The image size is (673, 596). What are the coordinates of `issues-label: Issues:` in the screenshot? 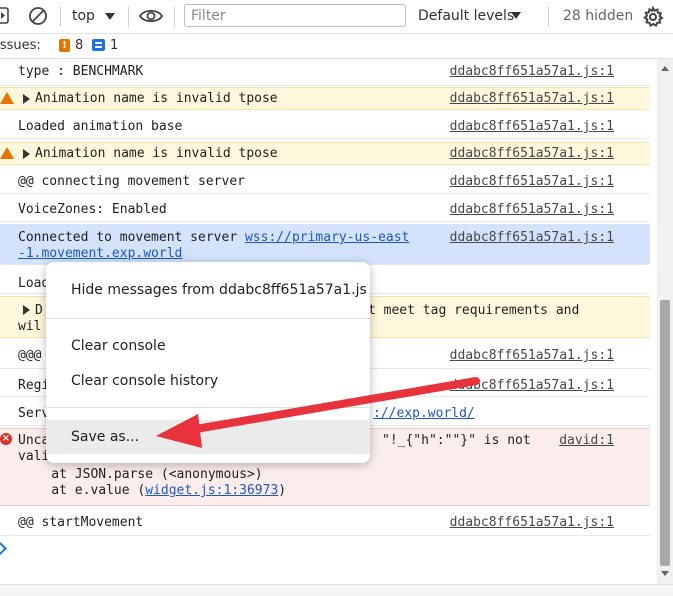 It's located at (20, 45).